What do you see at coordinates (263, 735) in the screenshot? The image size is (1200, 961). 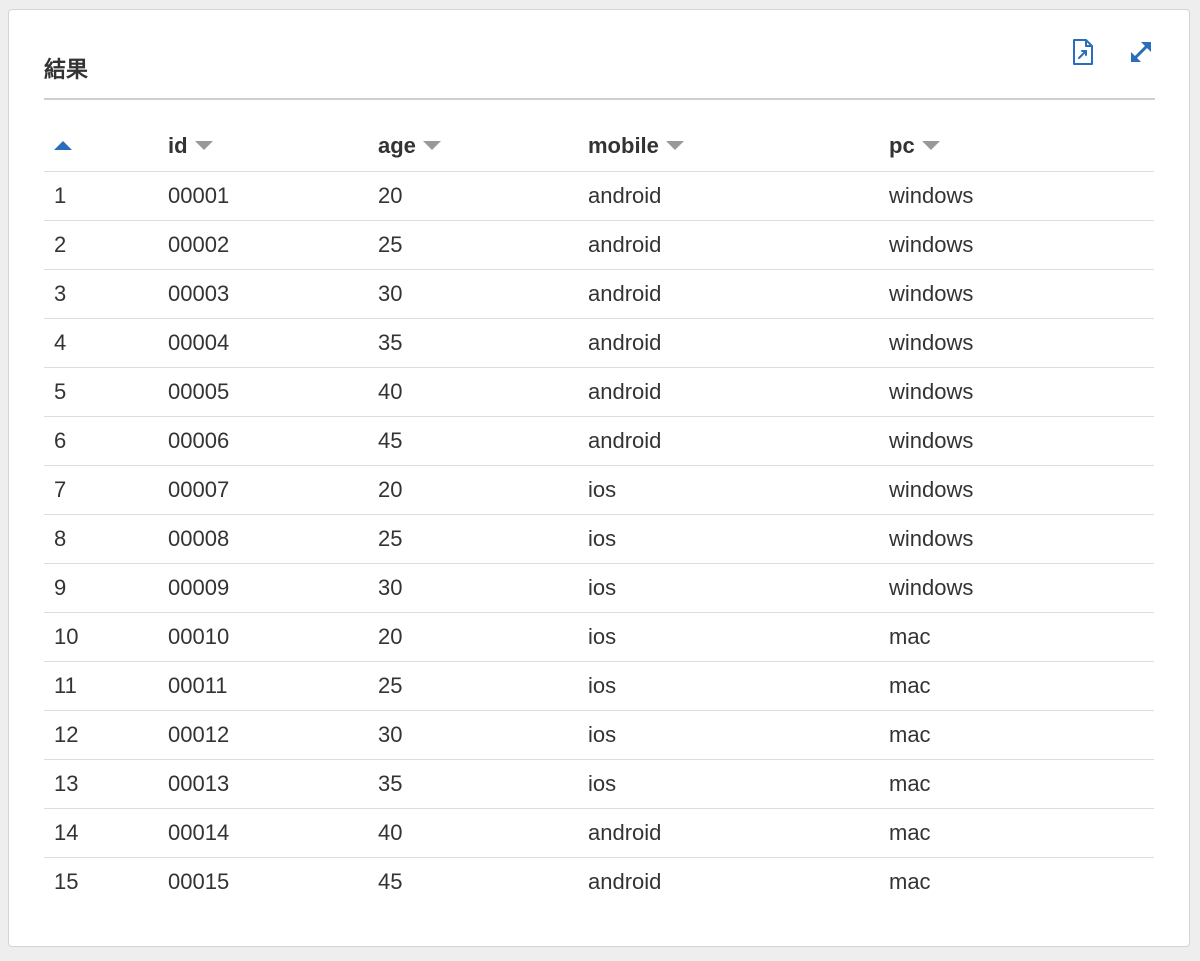 I see `cell-id: 00012` at bounding box center [263, 735].